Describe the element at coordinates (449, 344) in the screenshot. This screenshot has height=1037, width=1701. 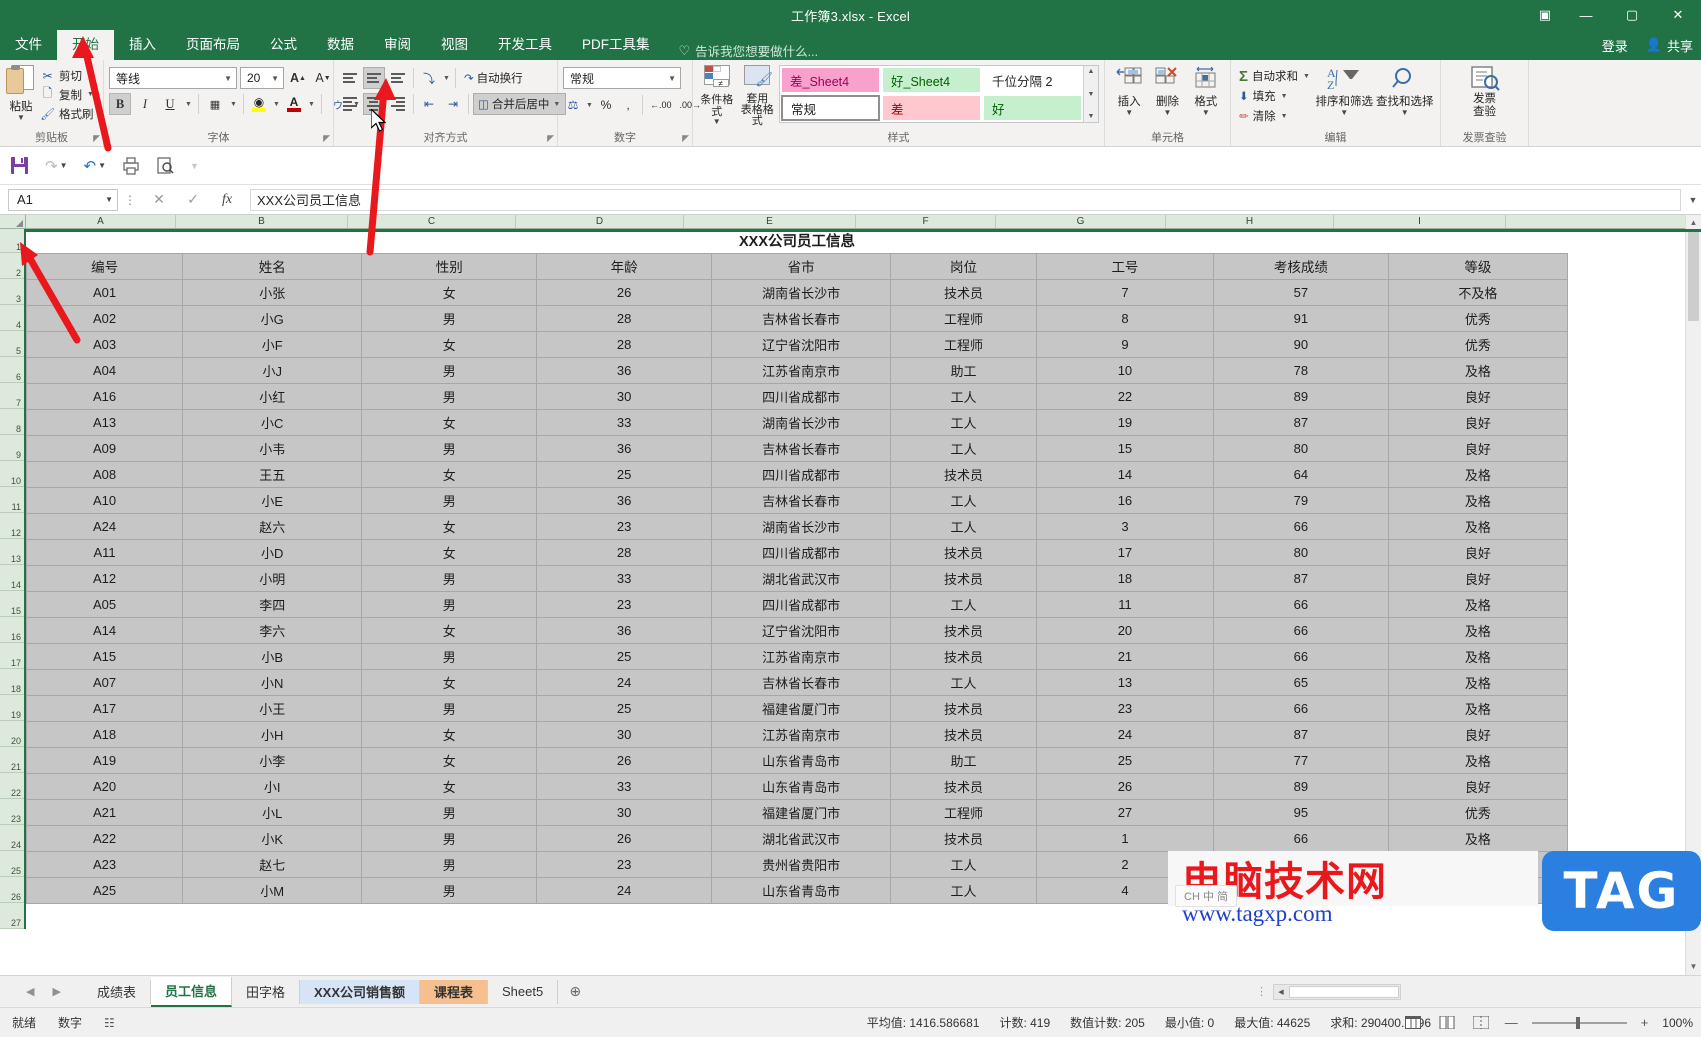
I see `cell-r5-cC: 女` at that location.